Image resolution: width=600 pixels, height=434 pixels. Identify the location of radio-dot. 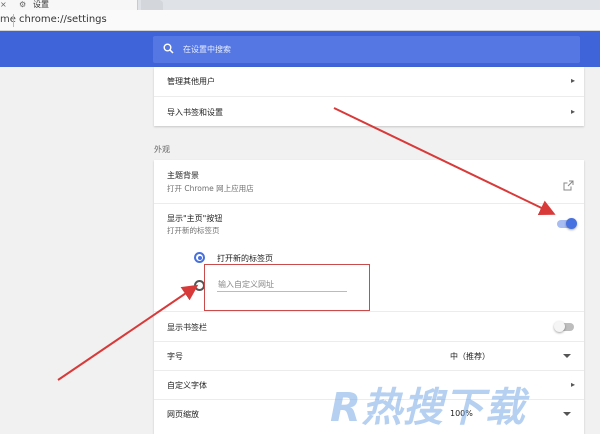
(199, 257).